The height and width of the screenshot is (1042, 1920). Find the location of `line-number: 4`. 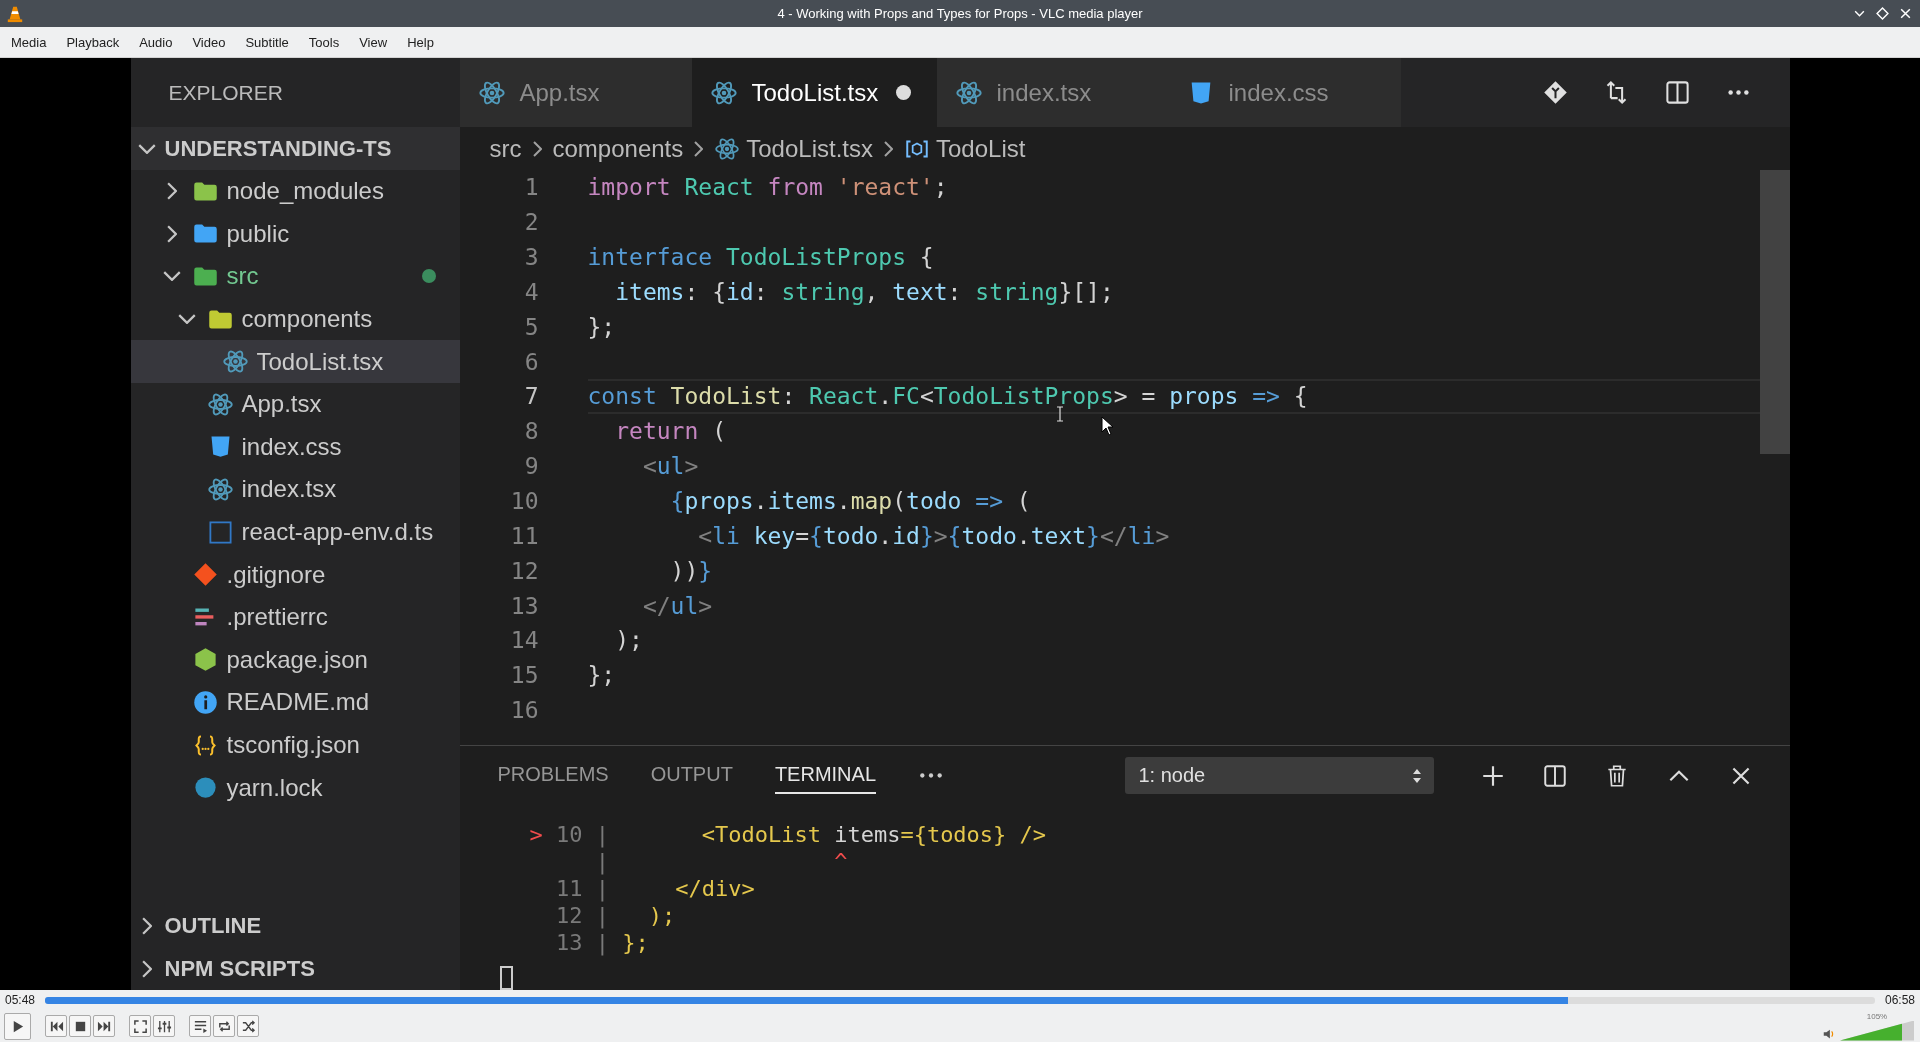

line-number: 4 is located at coordinates (531, 291).